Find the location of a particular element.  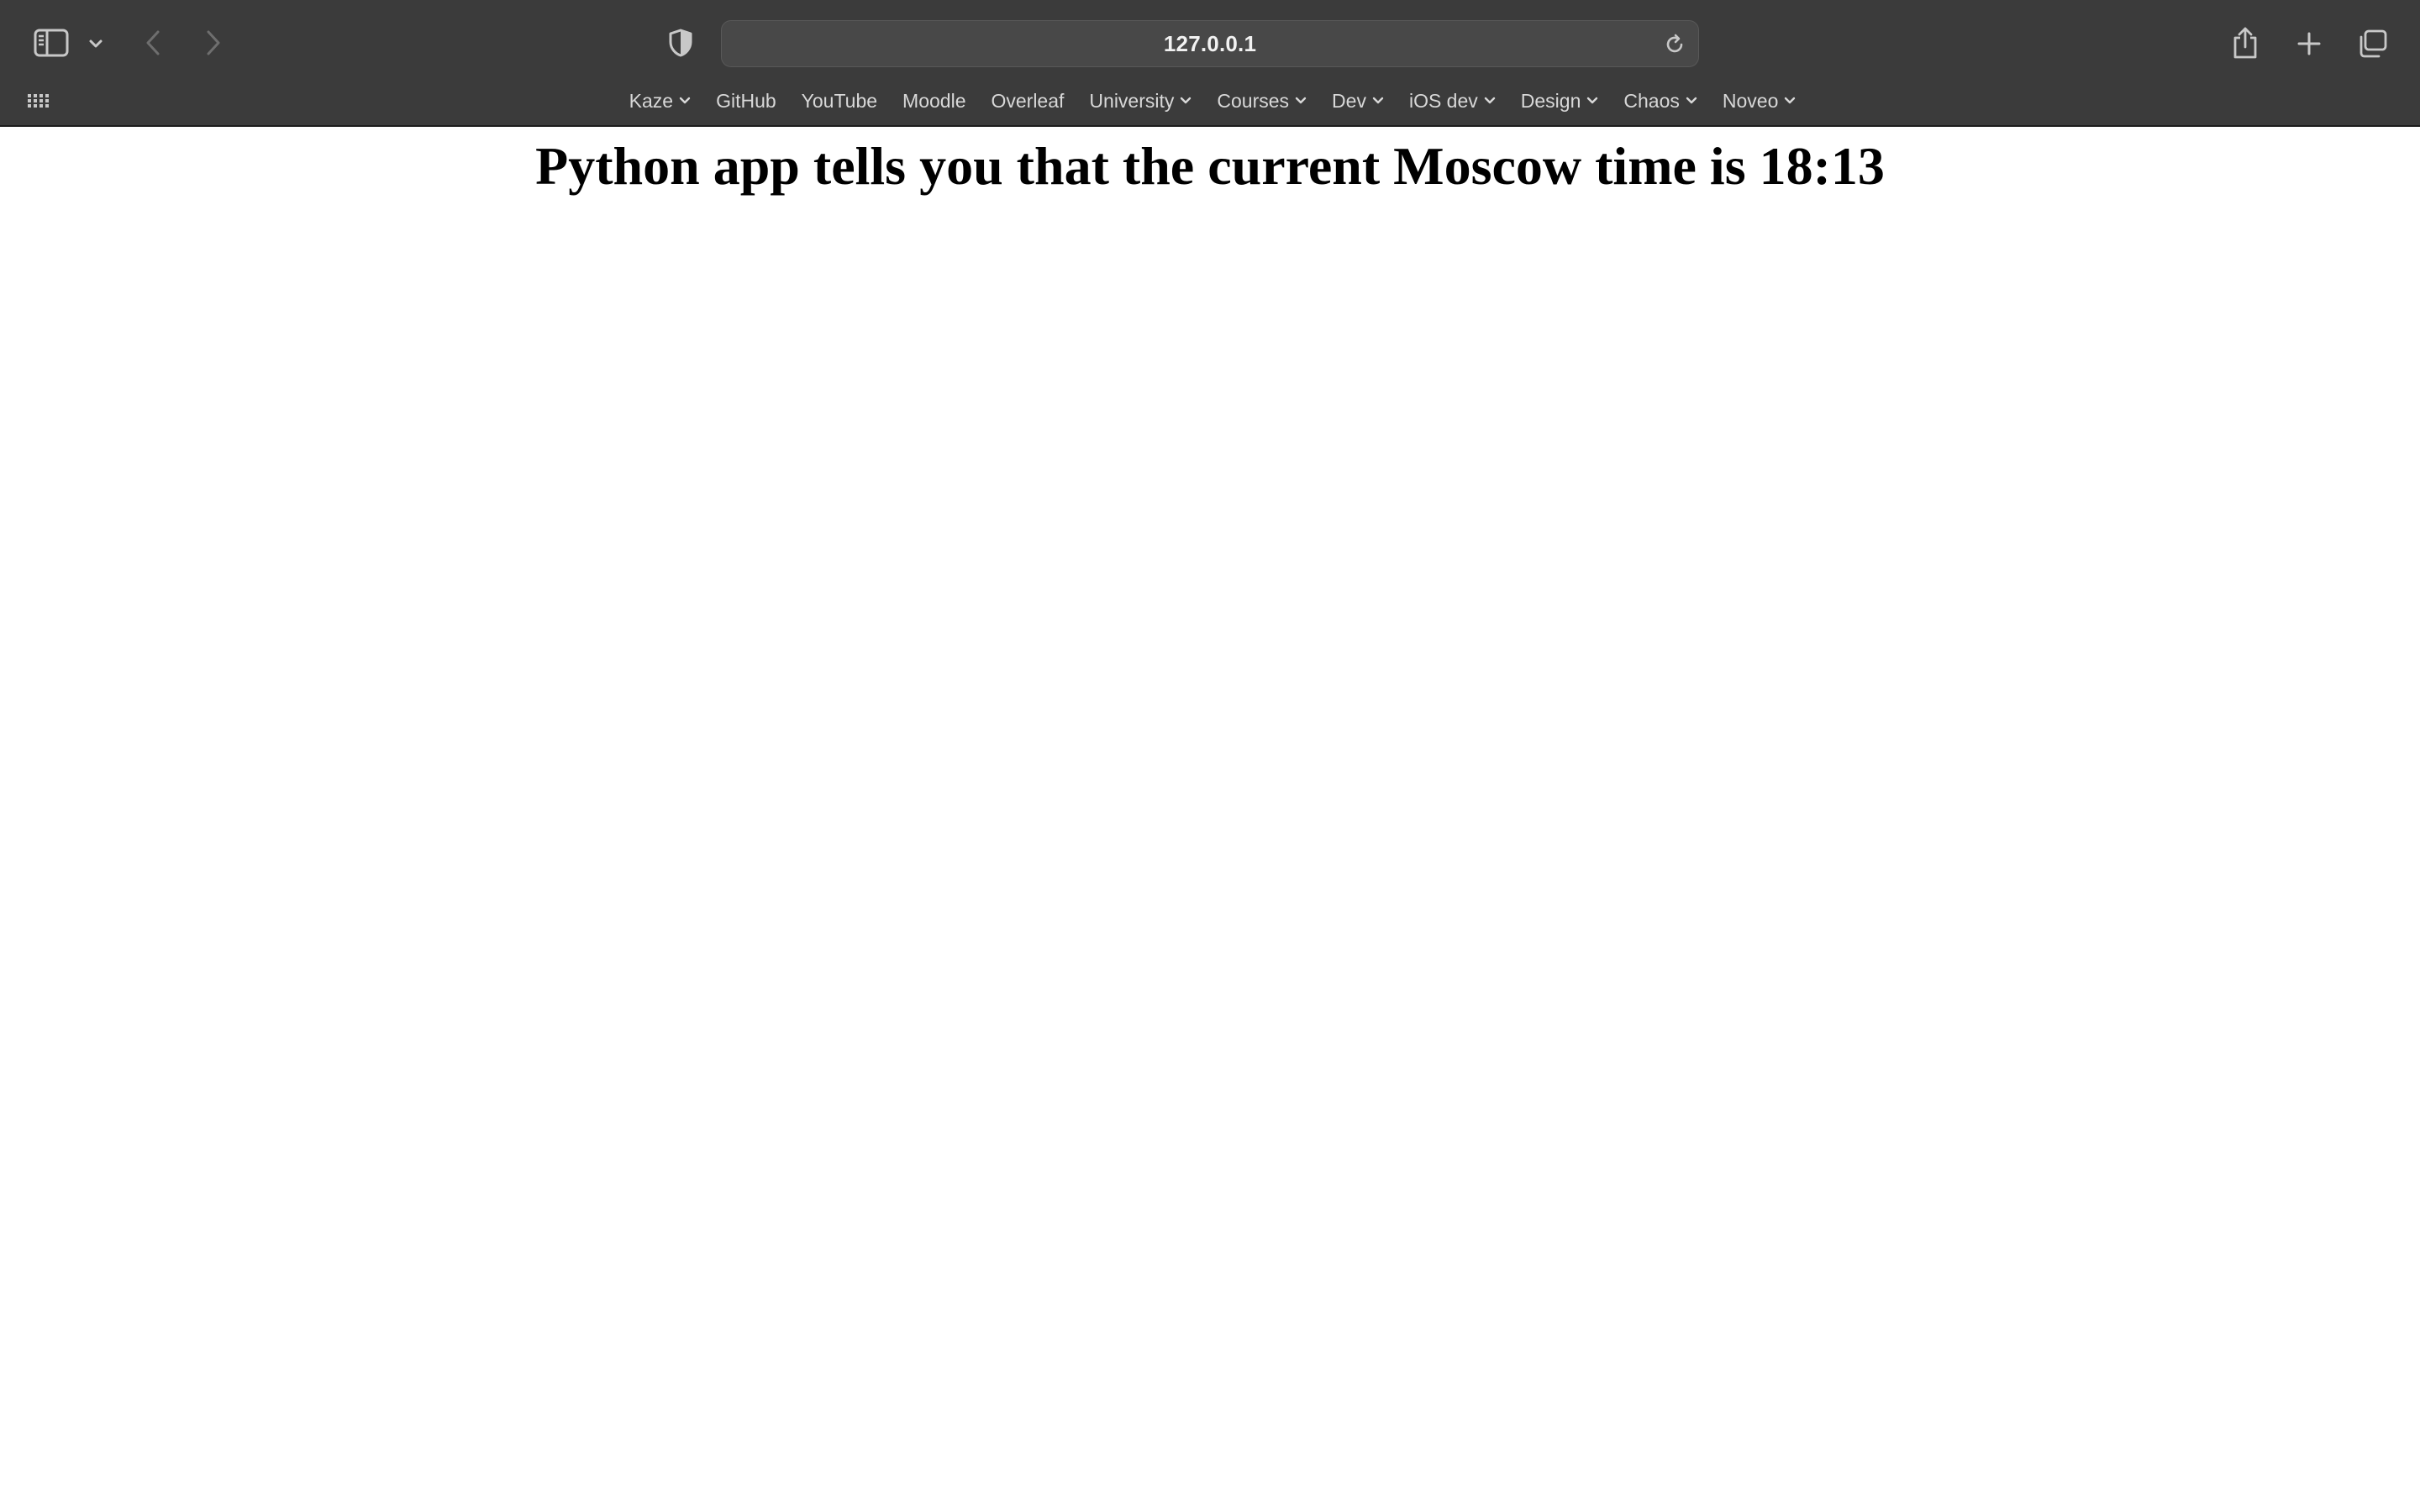

favorite-design: Design is located at coordinates (1560, 101).